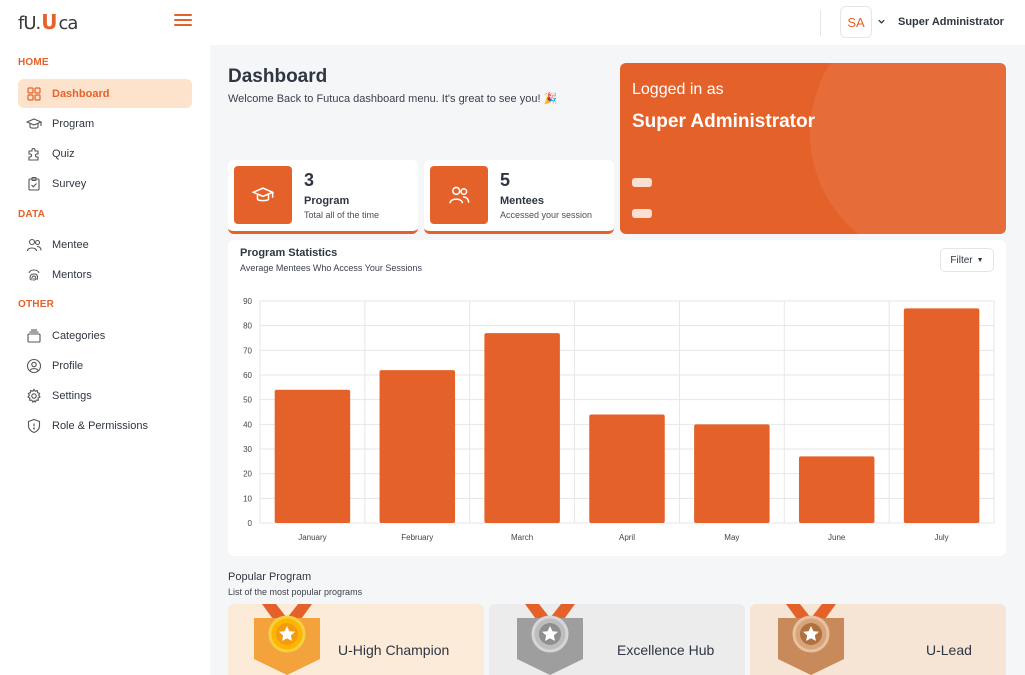  What do you see at coordinates (247, 424) in the screenshot?
I see `y-tick-label: 40` at bounding box center [247, 424].